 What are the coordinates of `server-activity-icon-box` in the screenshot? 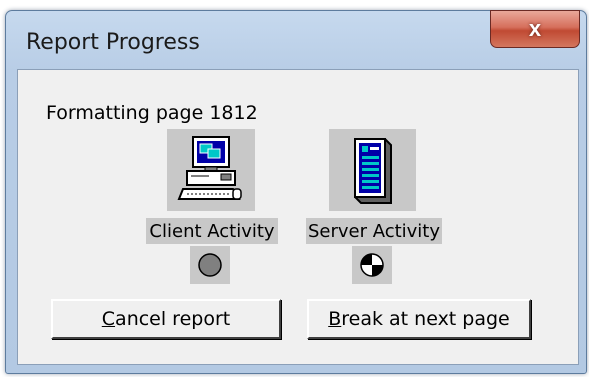 It's located at (372, 170).